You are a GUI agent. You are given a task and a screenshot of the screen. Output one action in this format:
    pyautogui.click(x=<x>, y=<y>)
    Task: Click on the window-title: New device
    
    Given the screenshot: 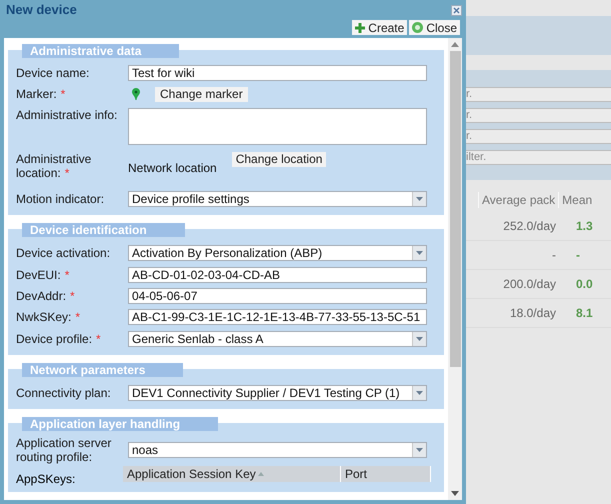 What is the action you would take?
    pyautogui.click(x=41, y=10)
    